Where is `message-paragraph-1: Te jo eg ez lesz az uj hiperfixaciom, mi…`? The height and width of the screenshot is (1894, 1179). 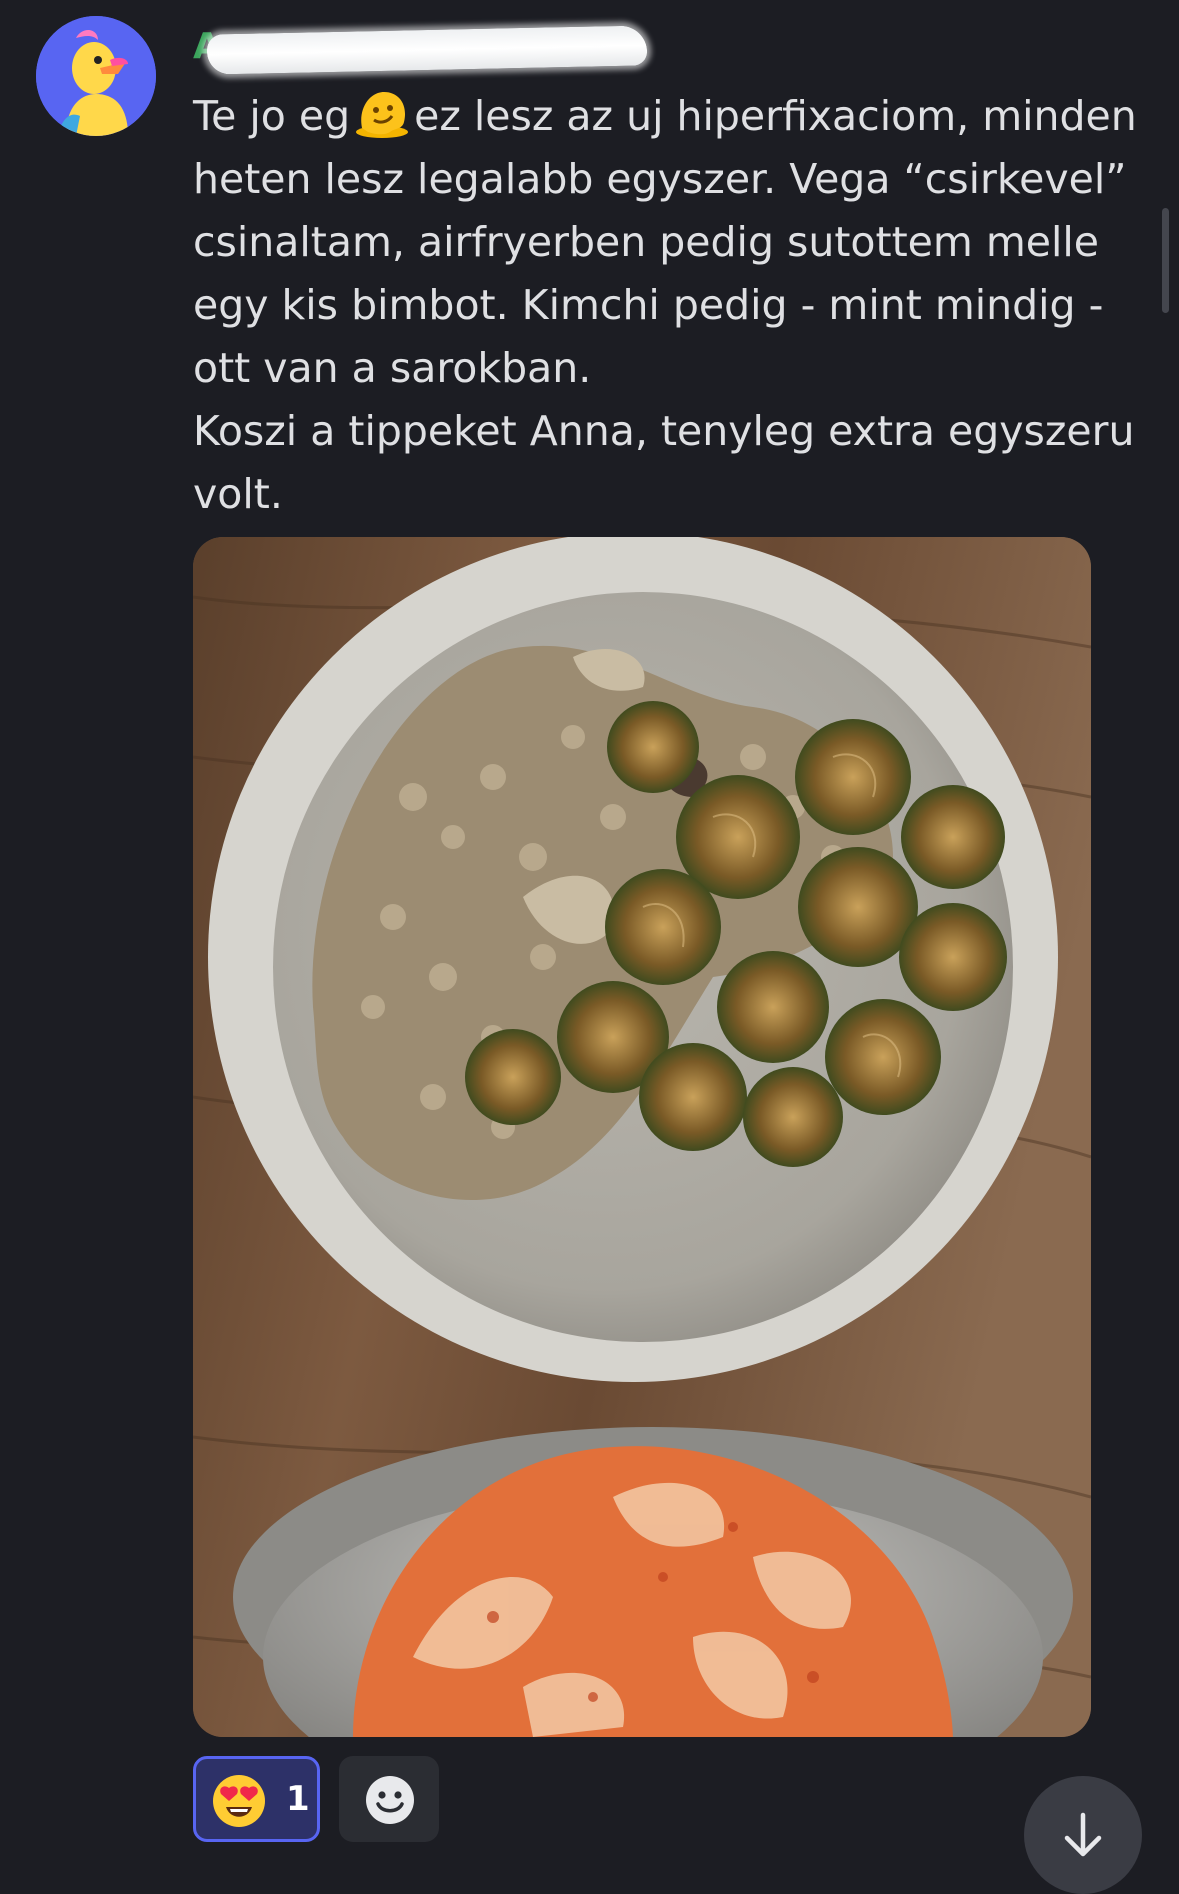 message-paragraph-1: Te jo eg ez lesz az uj hiperfixaciom, mi… is located at coordinates (673, 242).